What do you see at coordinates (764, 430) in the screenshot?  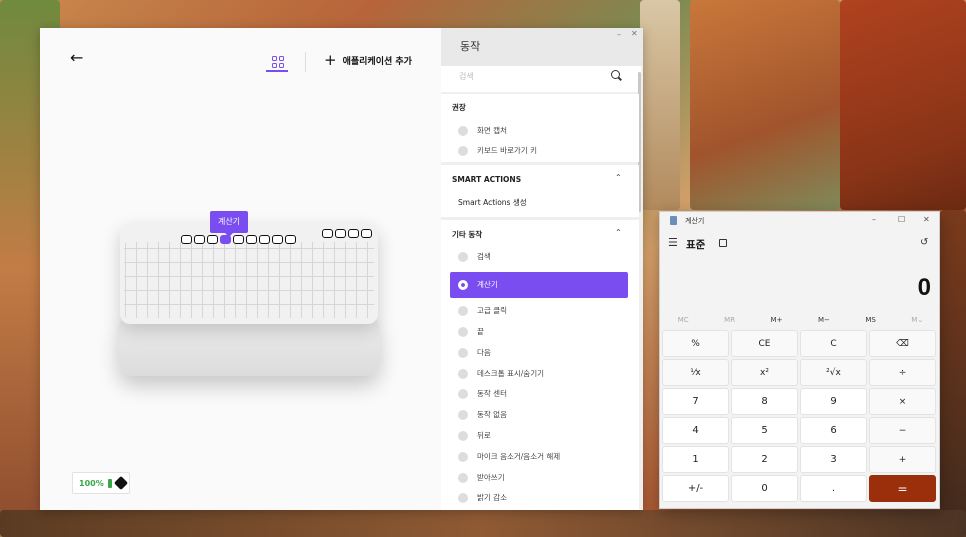 I see `digit-5-button: 5` at bounding box center [764, 430].